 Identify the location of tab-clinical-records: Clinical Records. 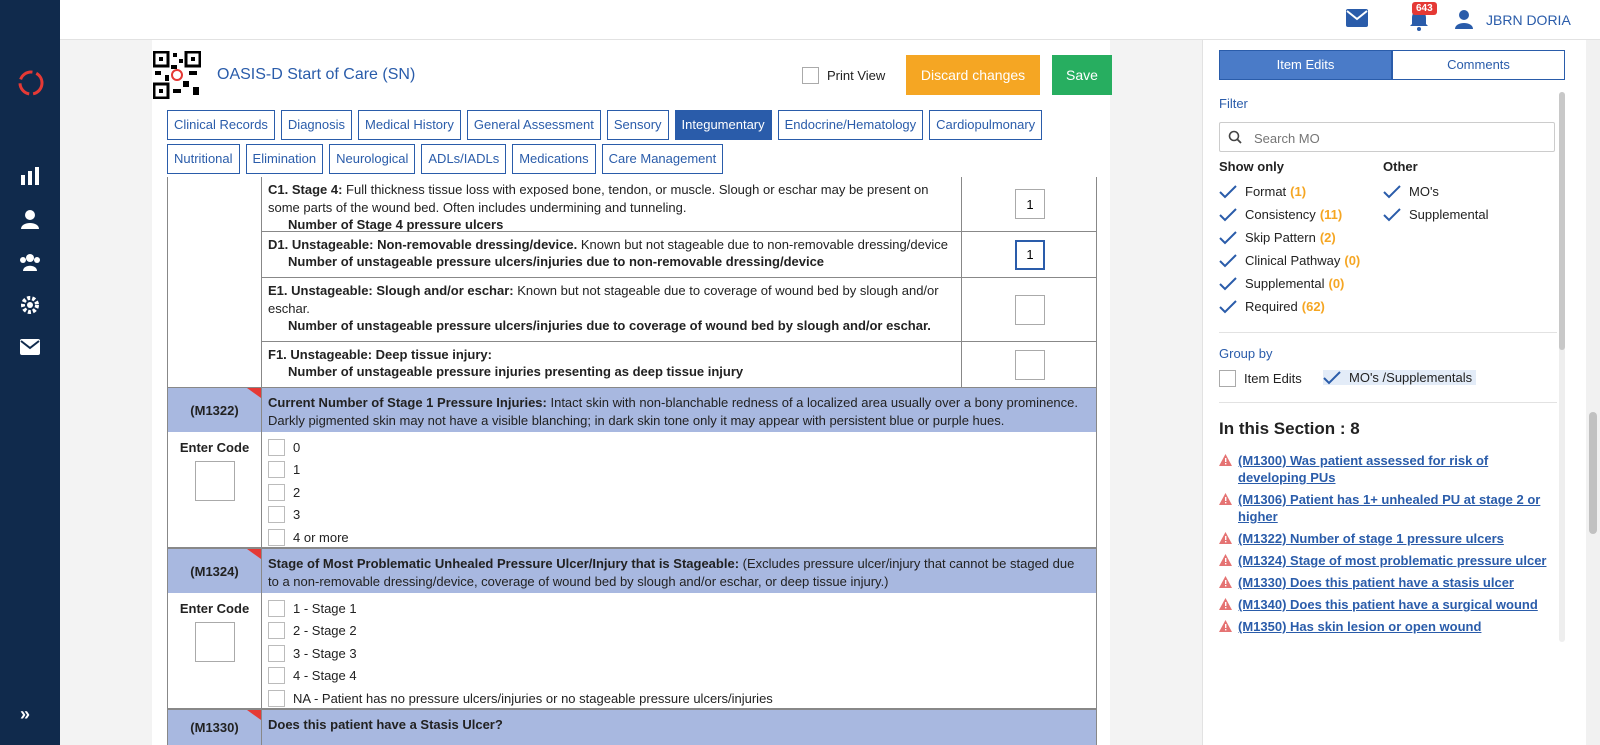
(221, 125).